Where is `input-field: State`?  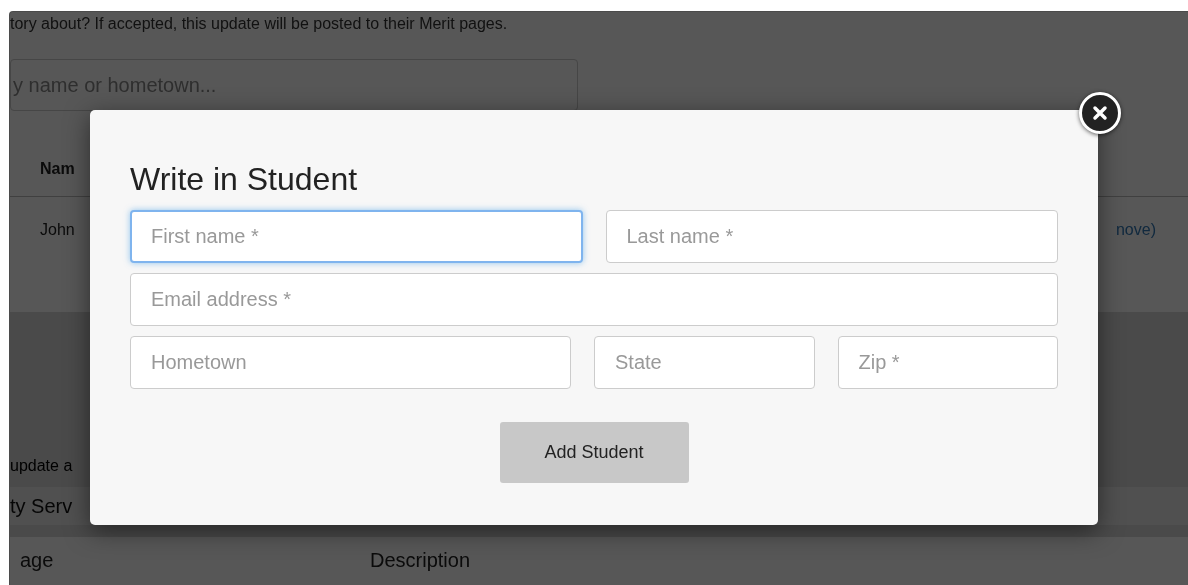
input-field: State is located at coordinates (704, 362).